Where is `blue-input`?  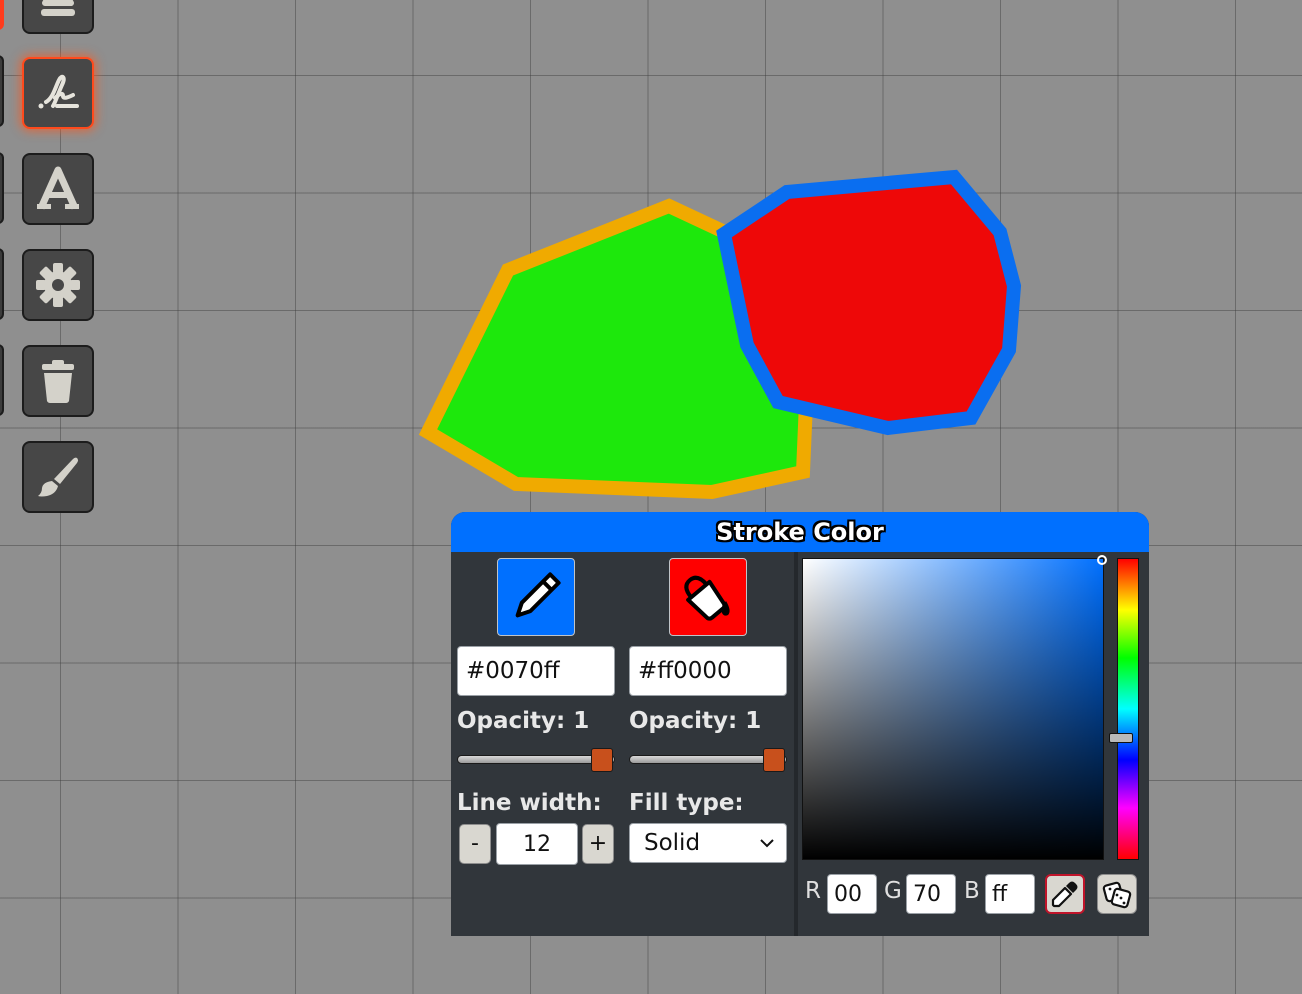 blue-input is located at coordinates (1010, 894).